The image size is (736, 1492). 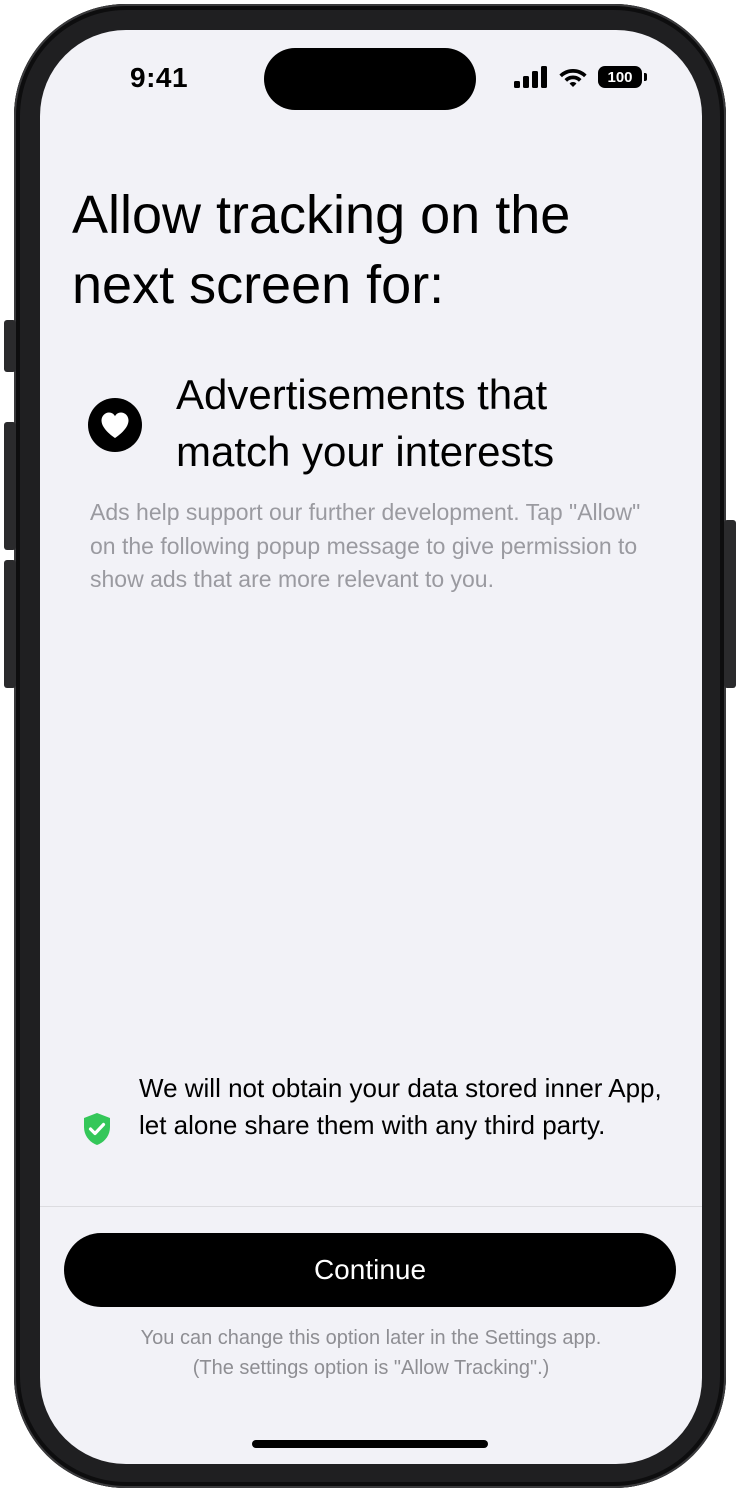 What do you see at coordinates (370, 1270) in the screenshot?
I see `continue-button: Continue` at bounding box center [370, 1270].